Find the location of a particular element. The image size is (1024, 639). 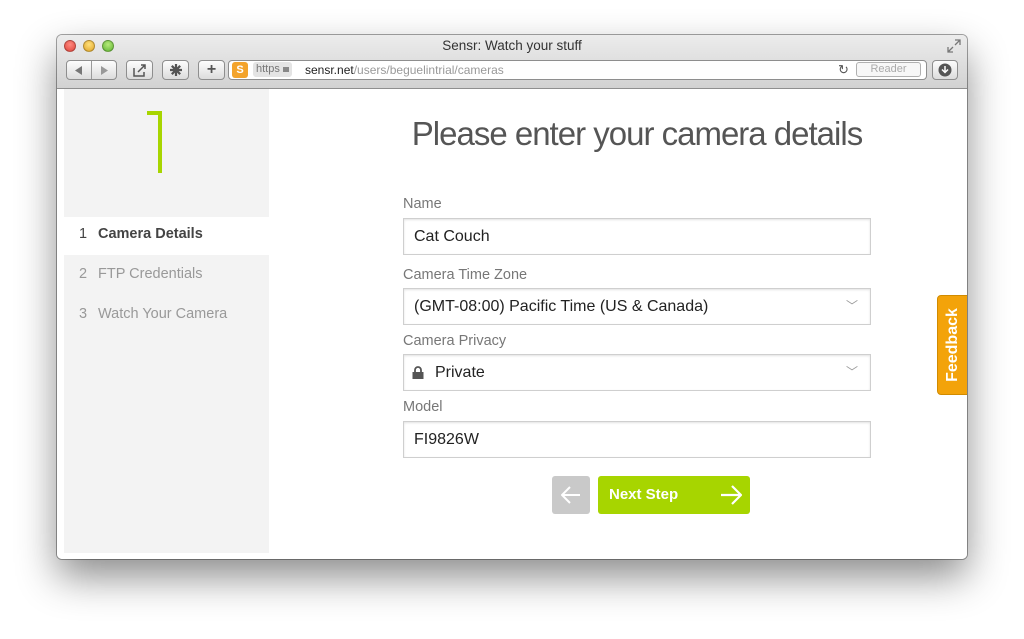

step-camera-details: 1 Camera Details is located at coordinates (141, 234).